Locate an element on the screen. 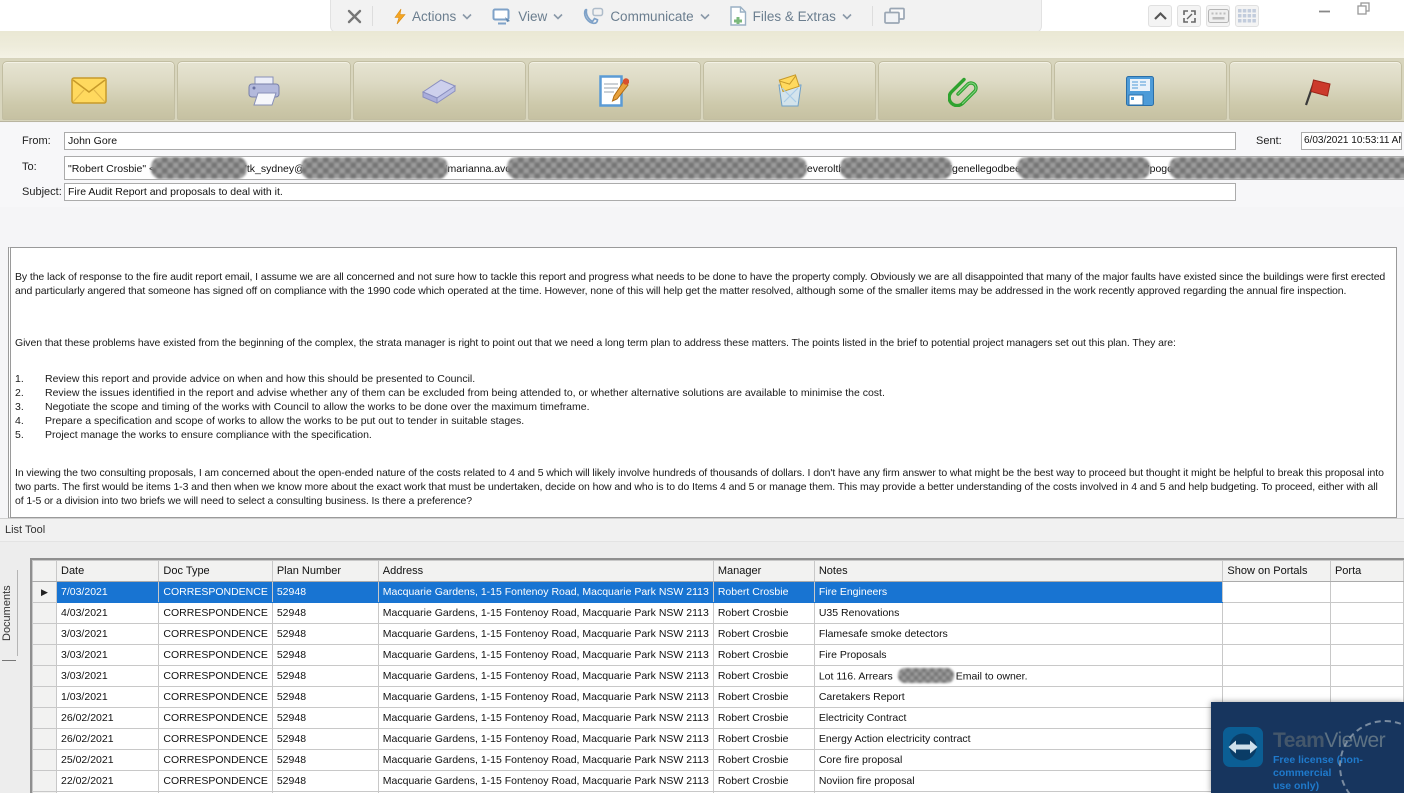  recipient-text: "marianna.avo is located at coordinates (477, 168).